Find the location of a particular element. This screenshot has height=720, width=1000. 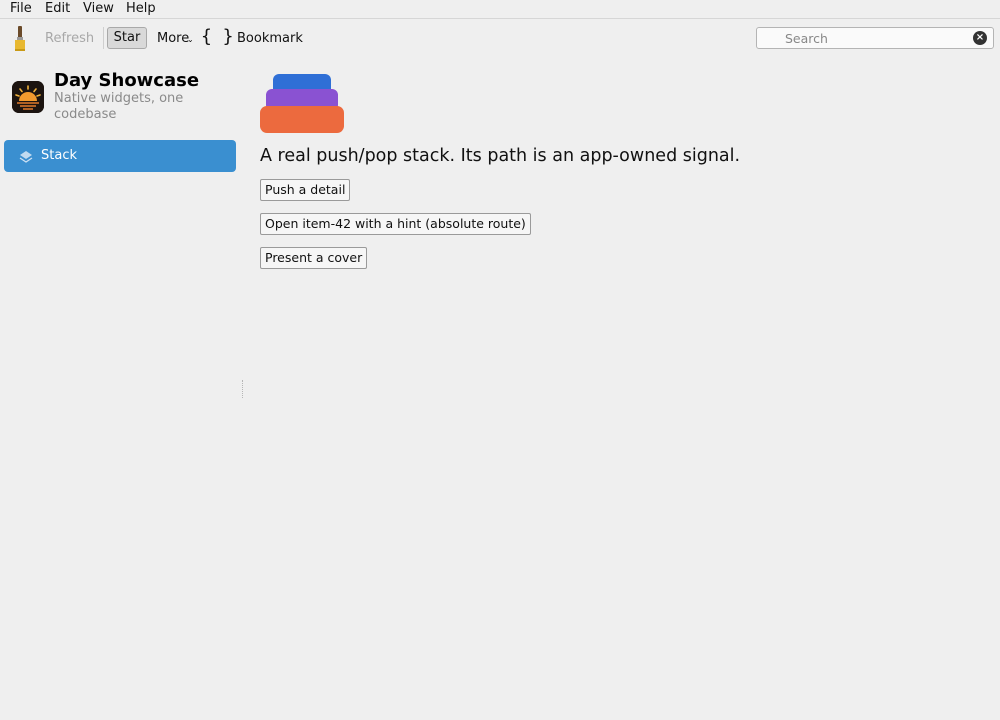

toolbar-separator is located at coordinates (103, 38).